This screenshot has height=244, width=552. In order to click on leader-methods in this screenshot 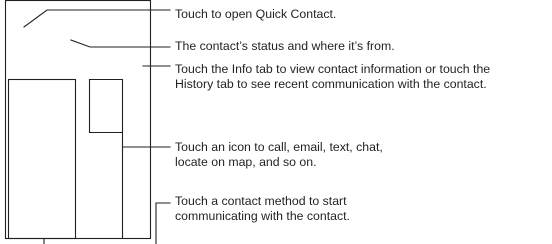, I will do `click(163, 223)`.